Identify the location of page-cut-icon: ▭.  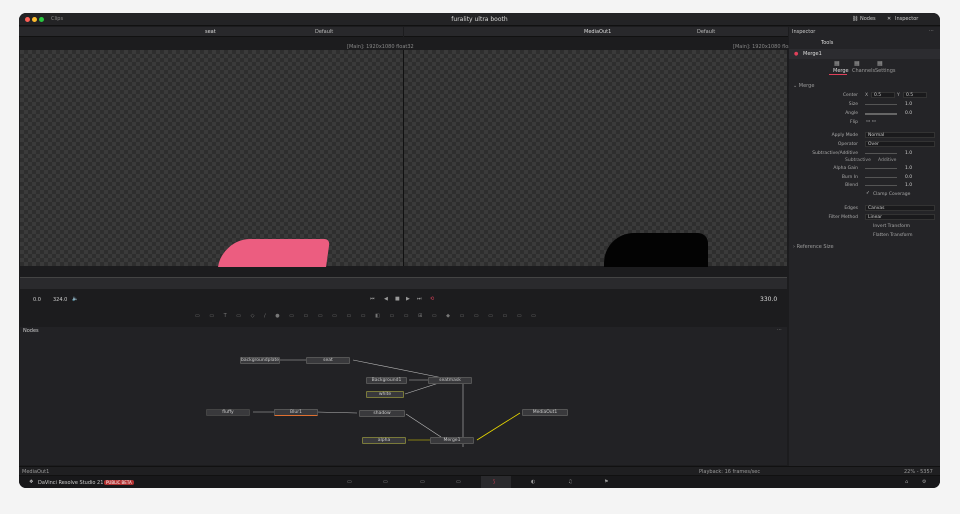
(385, 482).